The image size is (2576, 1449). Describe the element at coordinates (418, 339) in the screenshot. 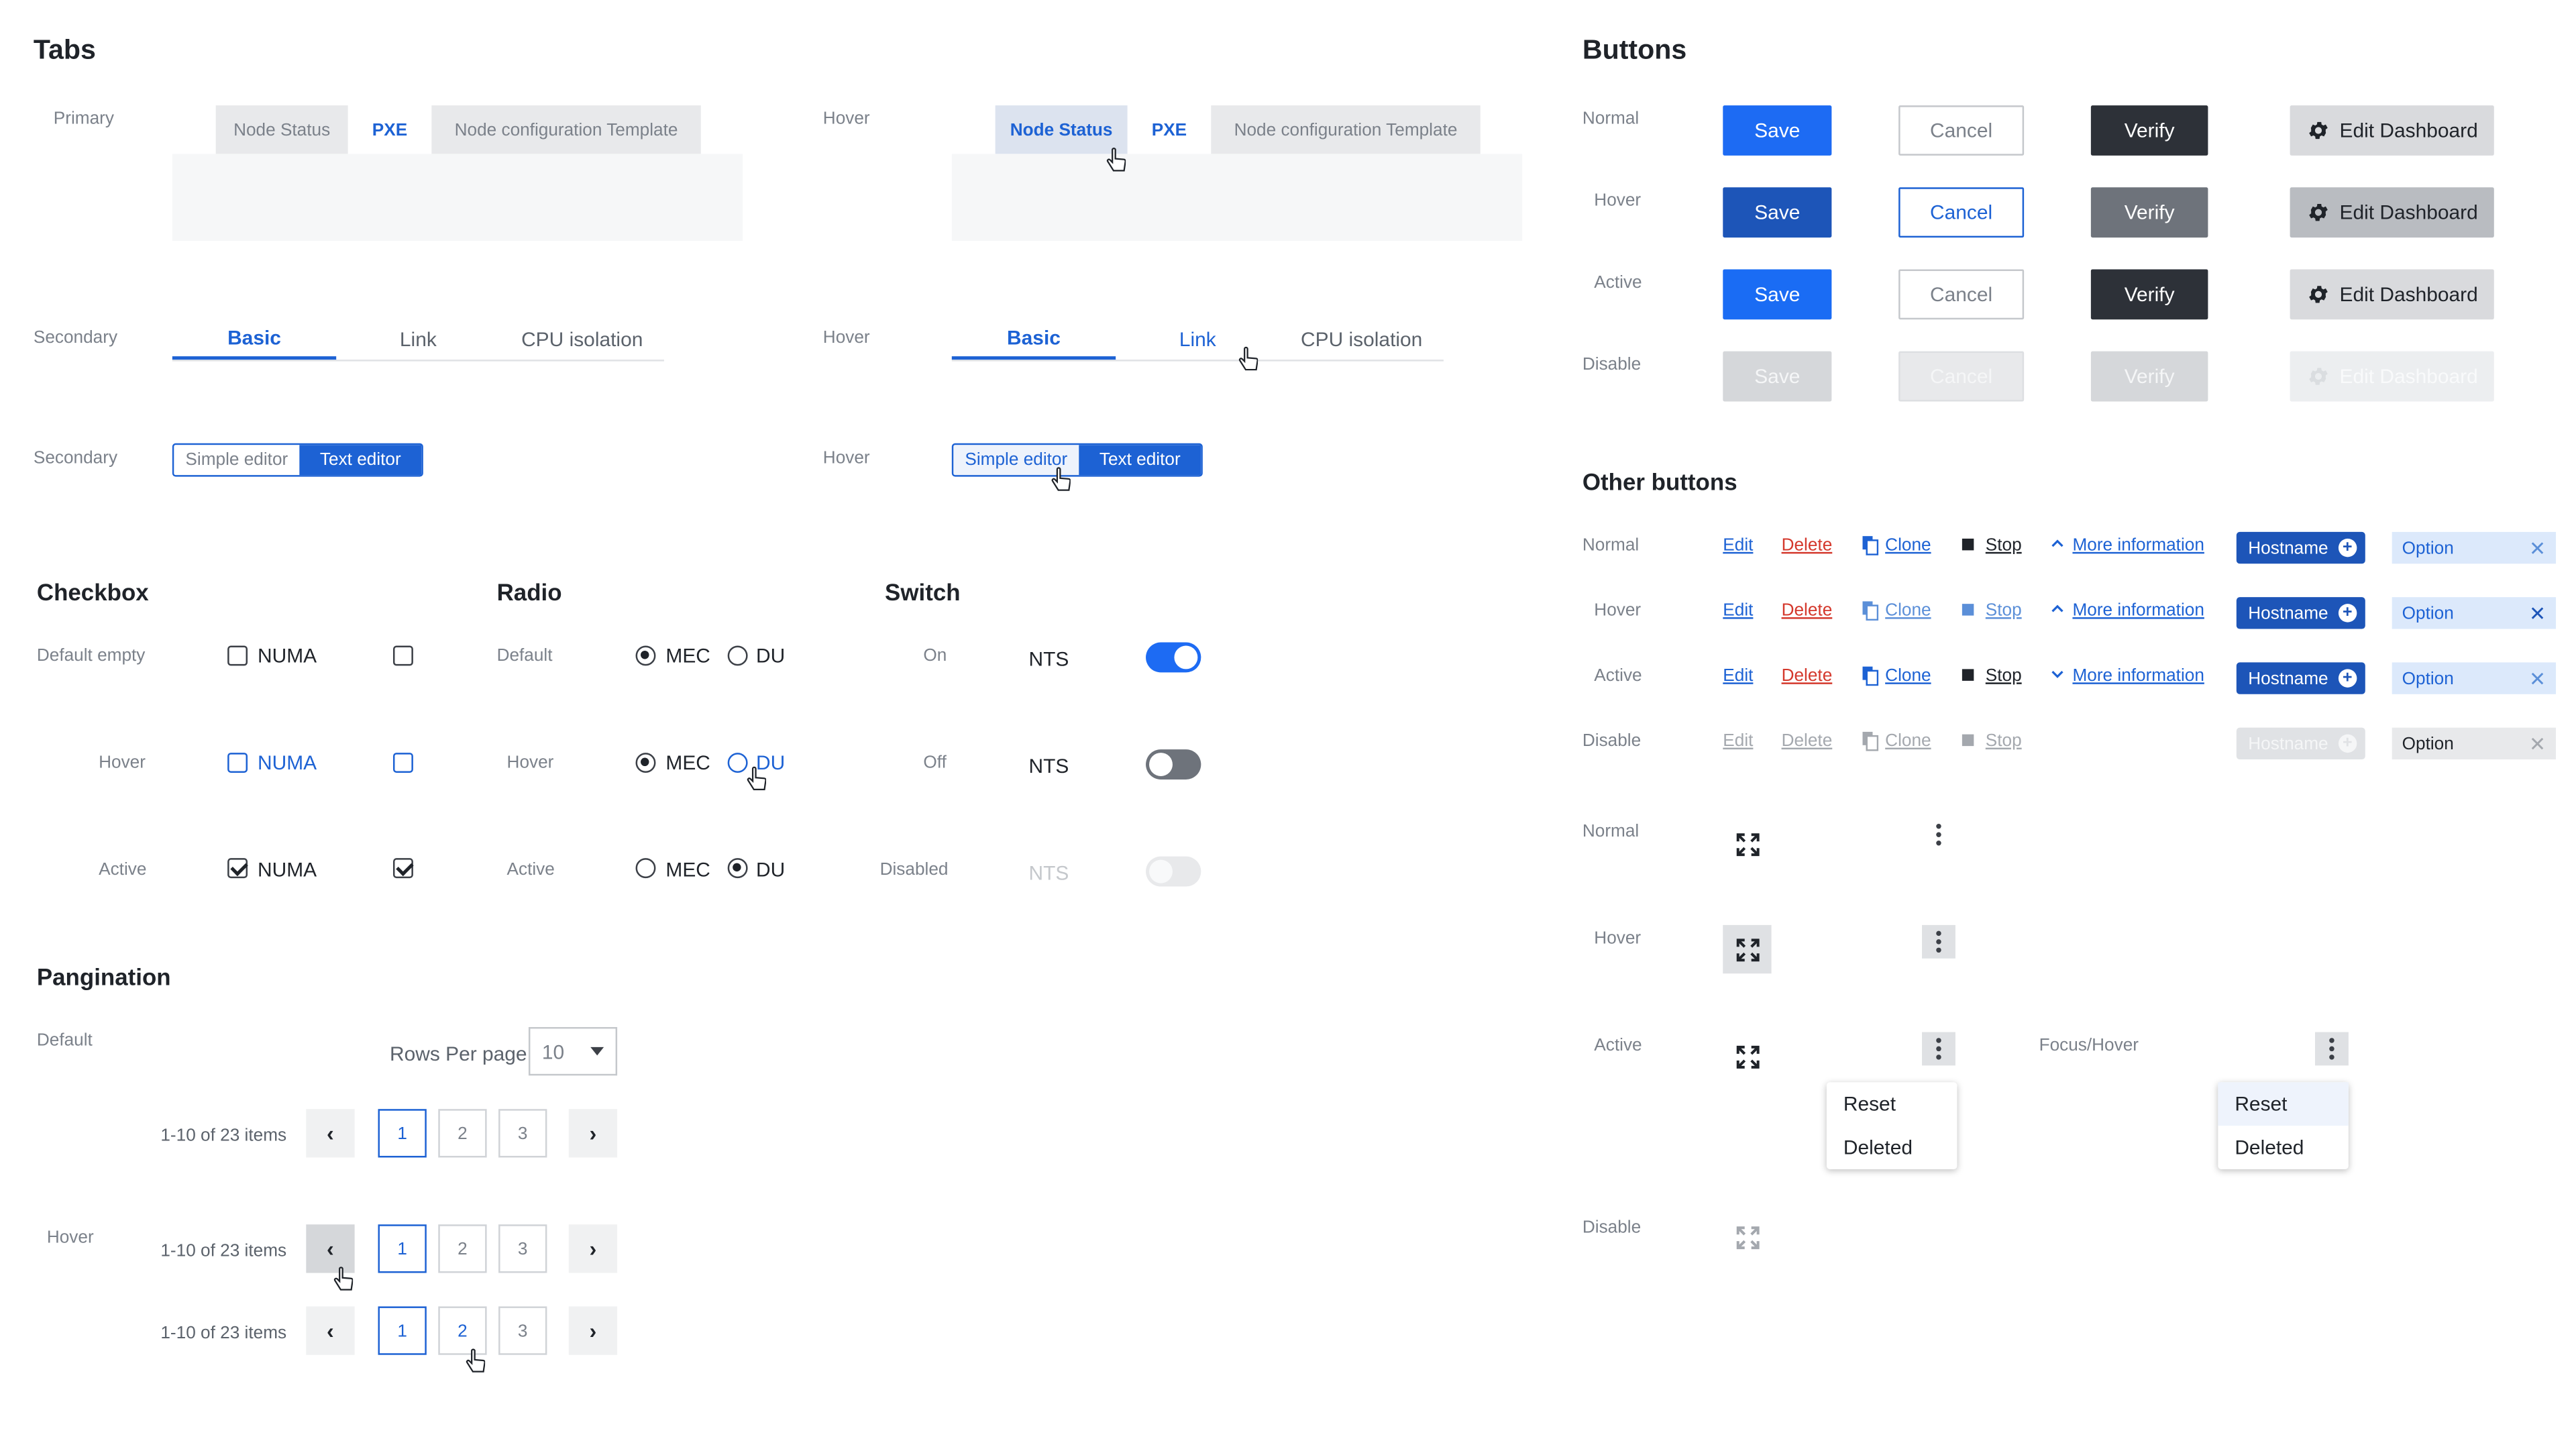

I see `tab-link: Link` at that location.